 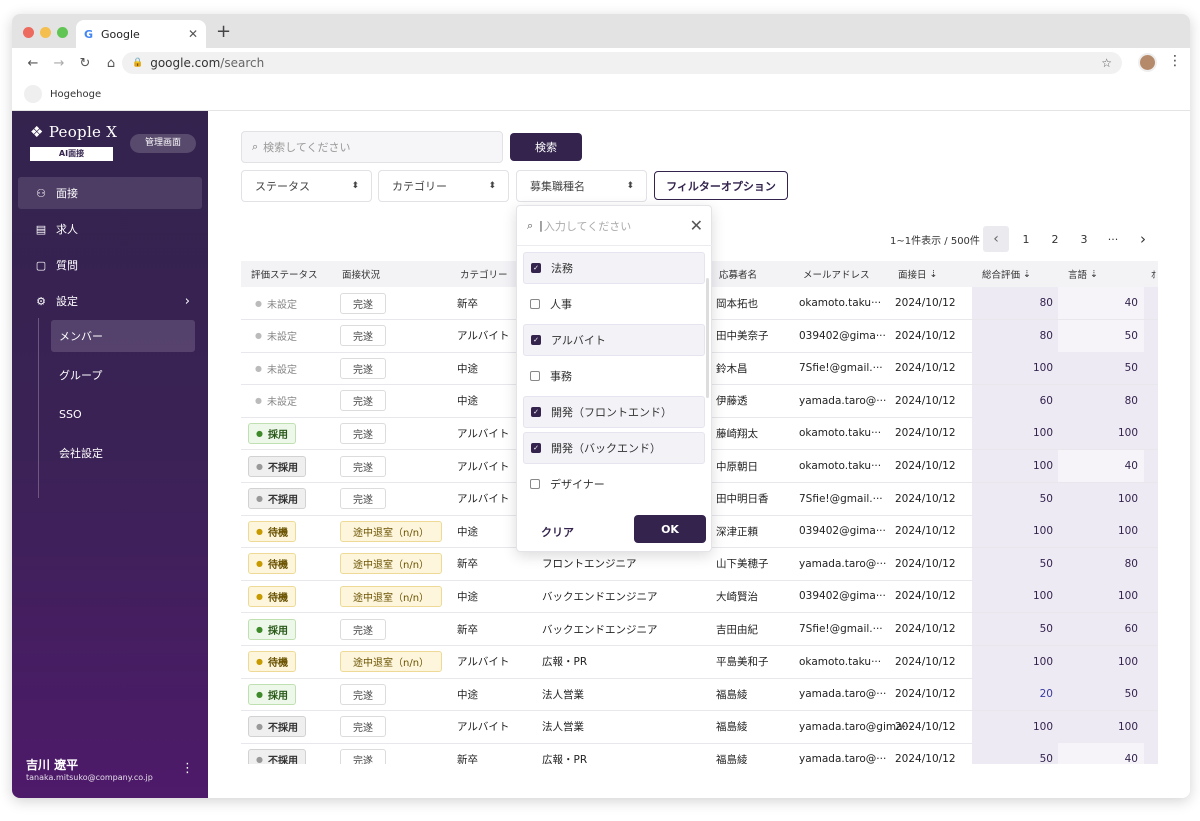 I want to click on applicant-name: 藤崎翔太, so click(x=737, y=433).